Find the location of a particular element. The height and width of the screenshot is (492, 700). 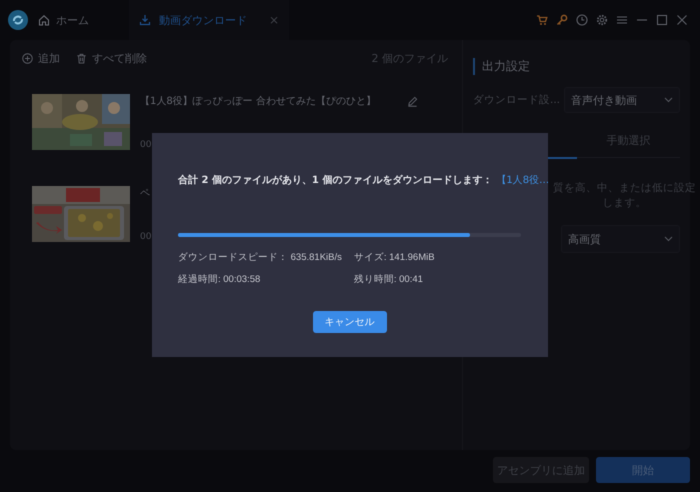

trash-icon is located at coordinates (81, 58).